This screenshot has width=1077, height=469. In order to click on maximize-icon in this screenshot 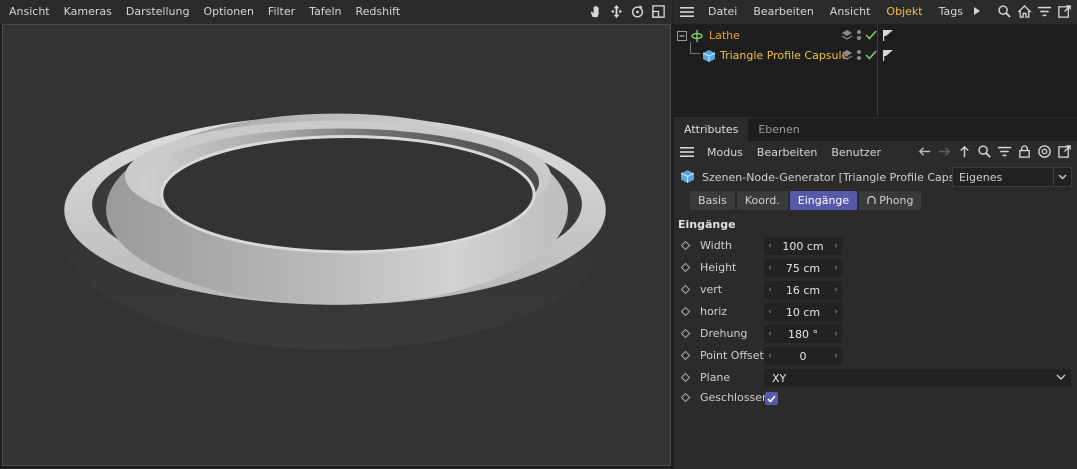, I will do `click(658, 11)`.